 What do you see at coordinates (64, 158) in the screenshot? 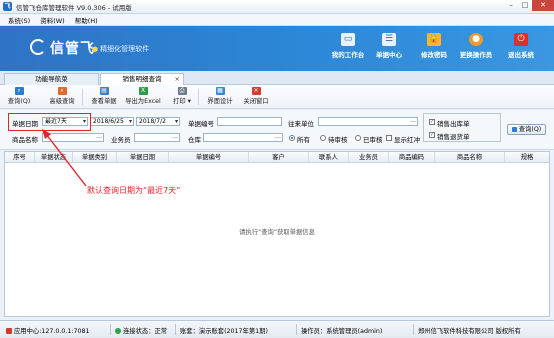
I see `annotation-arrow` at bounding box center [64, 158].